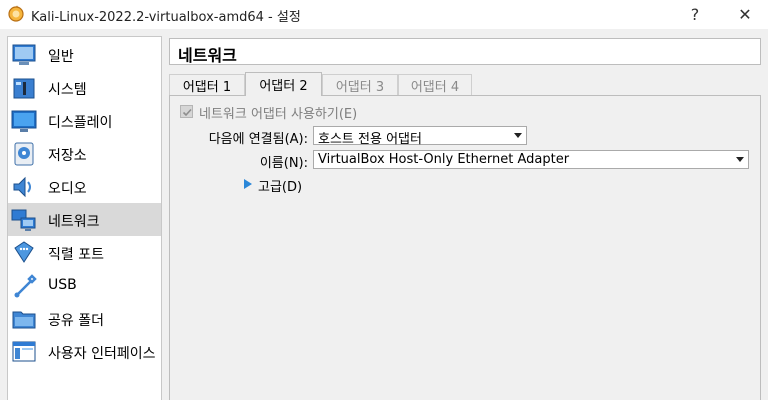 The image size is (768, 400). Describe the element at coordinates (435, 87) in the screenshot. I see `tab-label: 어댑터 4` at that location.